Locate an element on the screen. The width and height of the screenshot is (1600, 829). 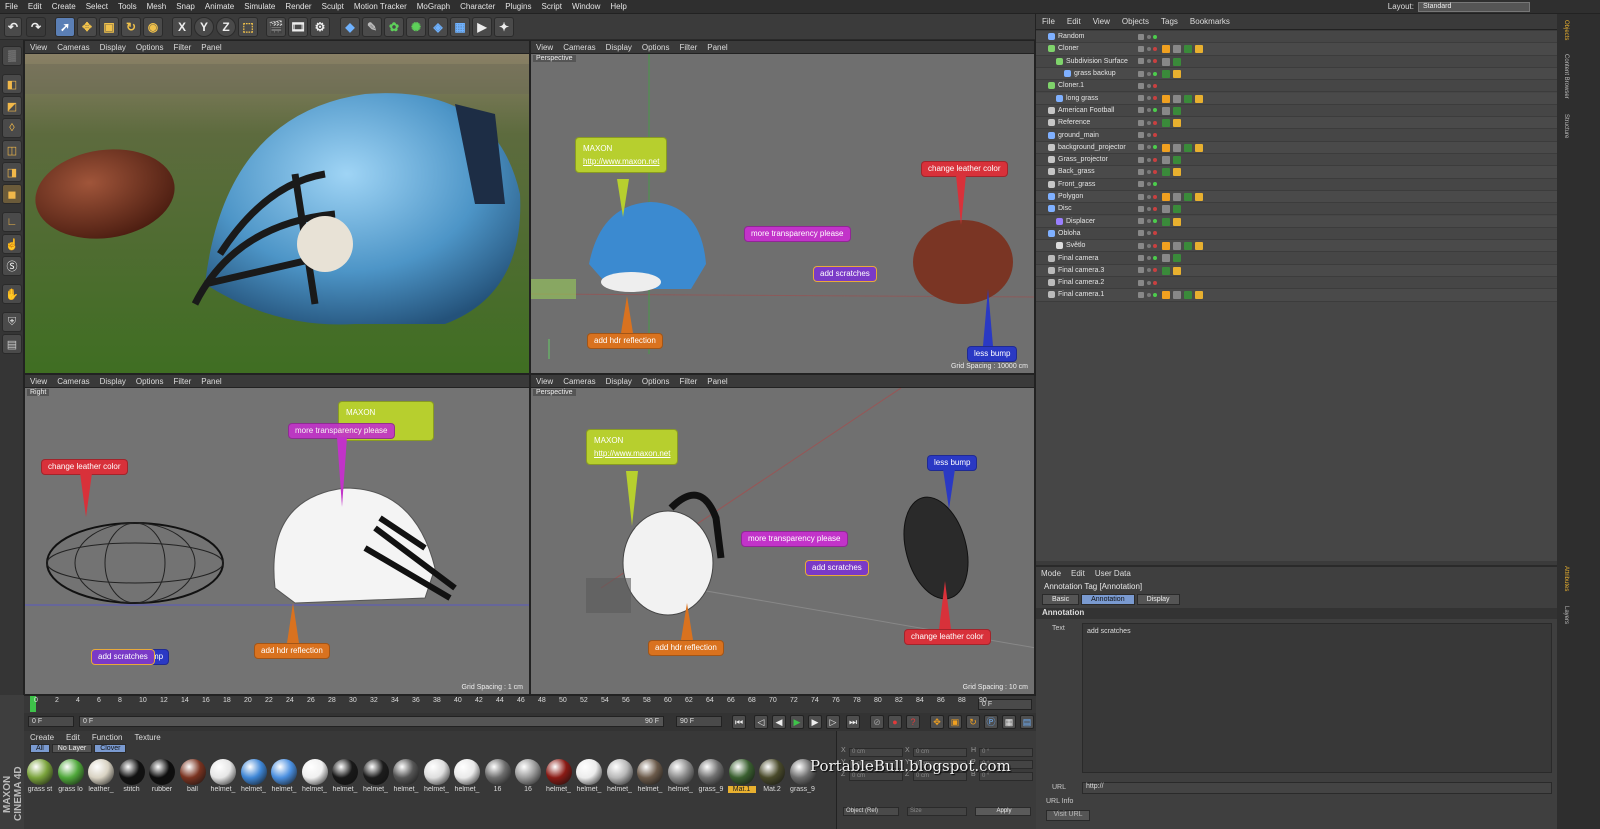
points-mode-icon: ◫ is located at coordinates (12, 150).